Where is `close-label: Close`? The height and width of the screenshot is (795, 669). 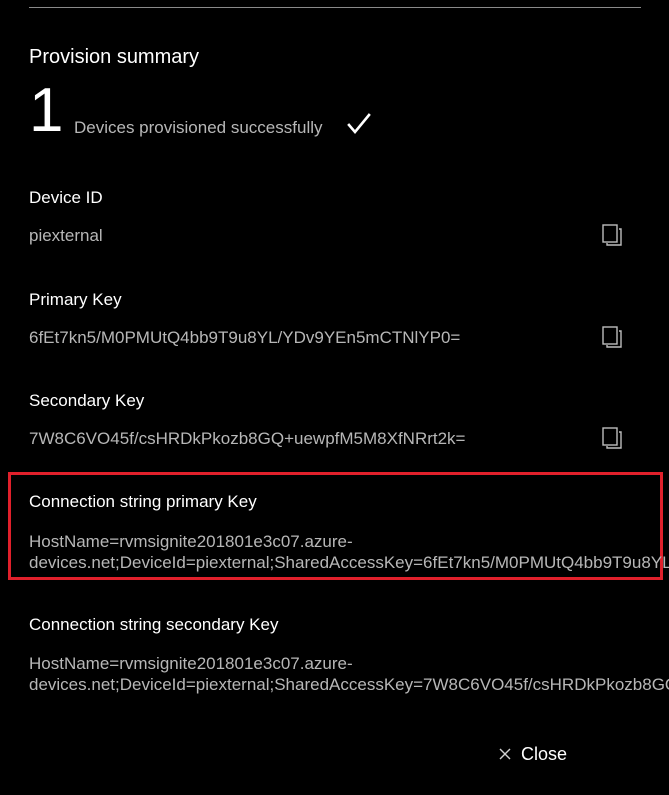 close-label: Close is located at coordinates (544, 753).